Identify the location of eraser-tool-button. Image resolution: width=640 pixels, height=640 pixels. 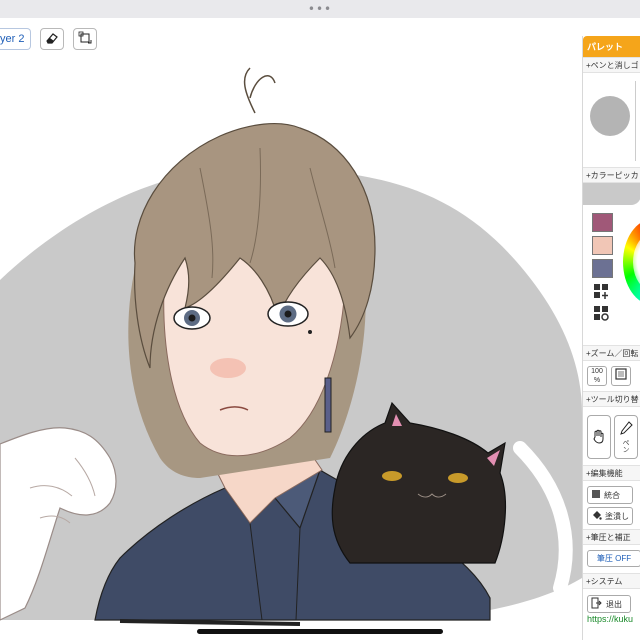
(52, 39).